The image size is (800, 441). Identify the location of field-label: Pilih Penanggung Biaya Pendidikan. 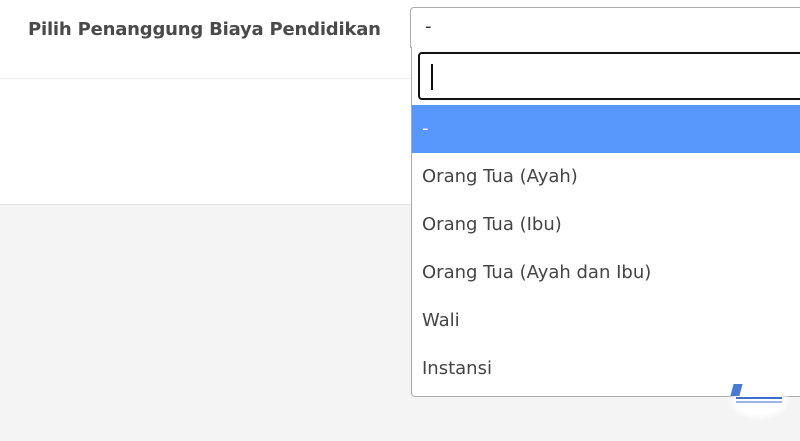
(204, 29).